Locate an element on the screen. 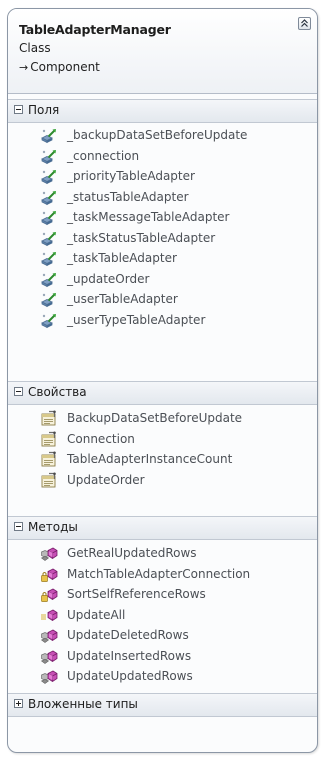 This screenshot has height=761, width=327. field-item: _statusTableAdapter is located at coordinates (176, 198).